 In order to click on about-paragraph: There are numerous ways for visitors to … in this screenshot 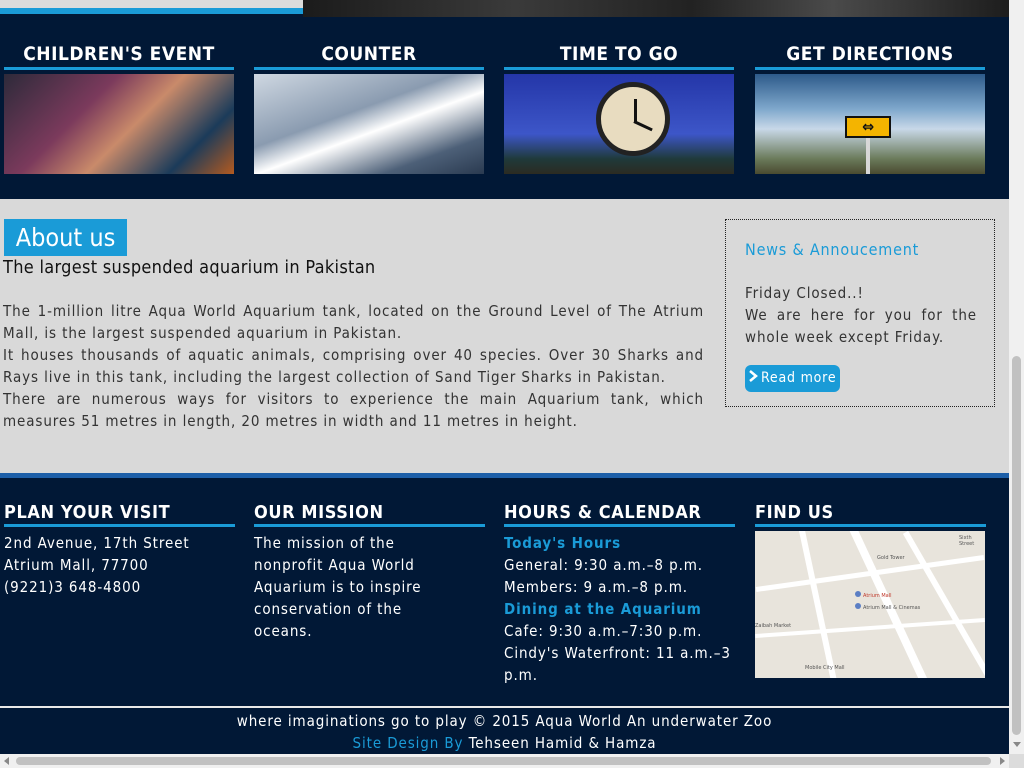, I will do `click(353, 410)`.